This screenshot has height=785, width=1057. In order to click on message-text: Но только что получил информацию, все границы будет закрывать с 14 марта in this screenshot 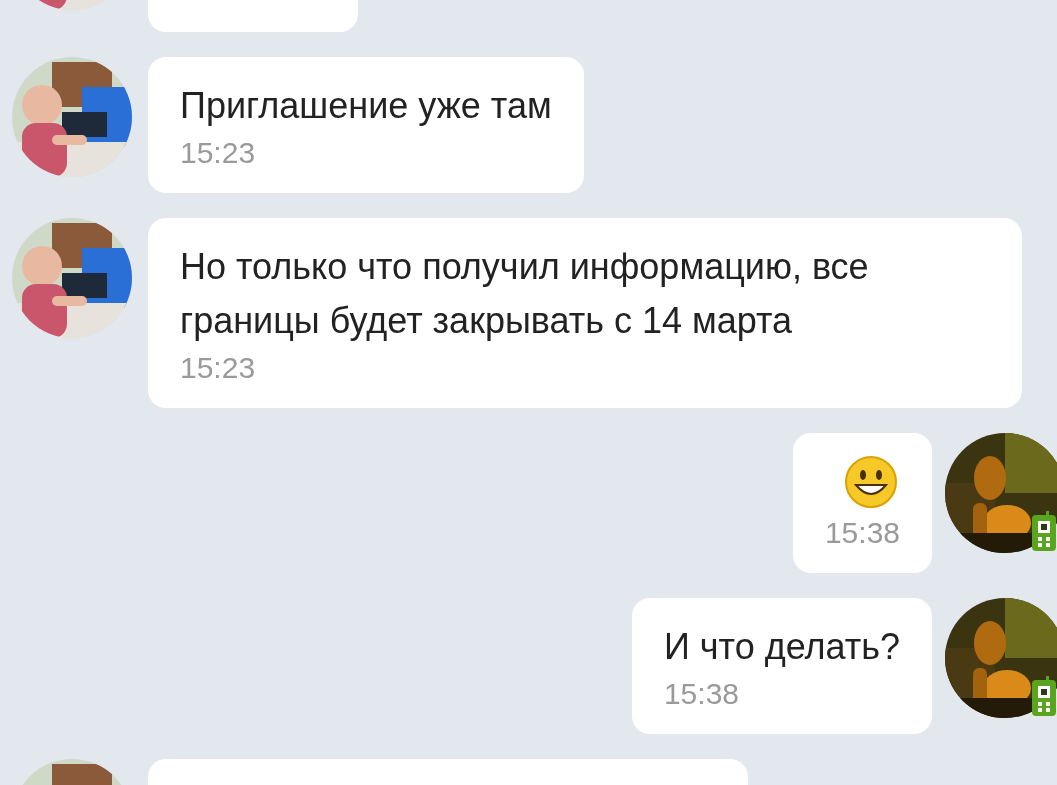, I will do `click(525, 294)`.